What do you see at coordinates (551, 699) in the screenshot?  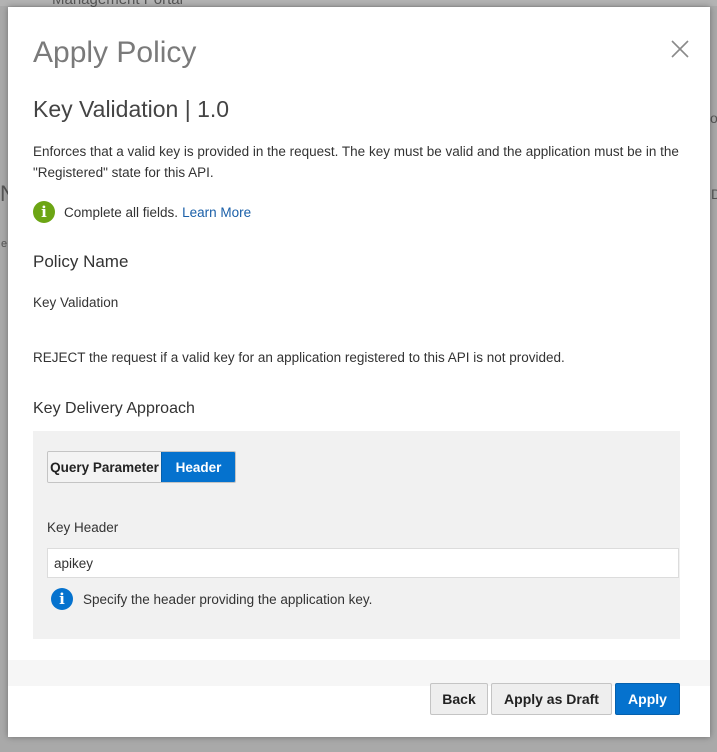 I see `apply-as-draft-button: Apply as Draft` at bounding box center [551, 699].